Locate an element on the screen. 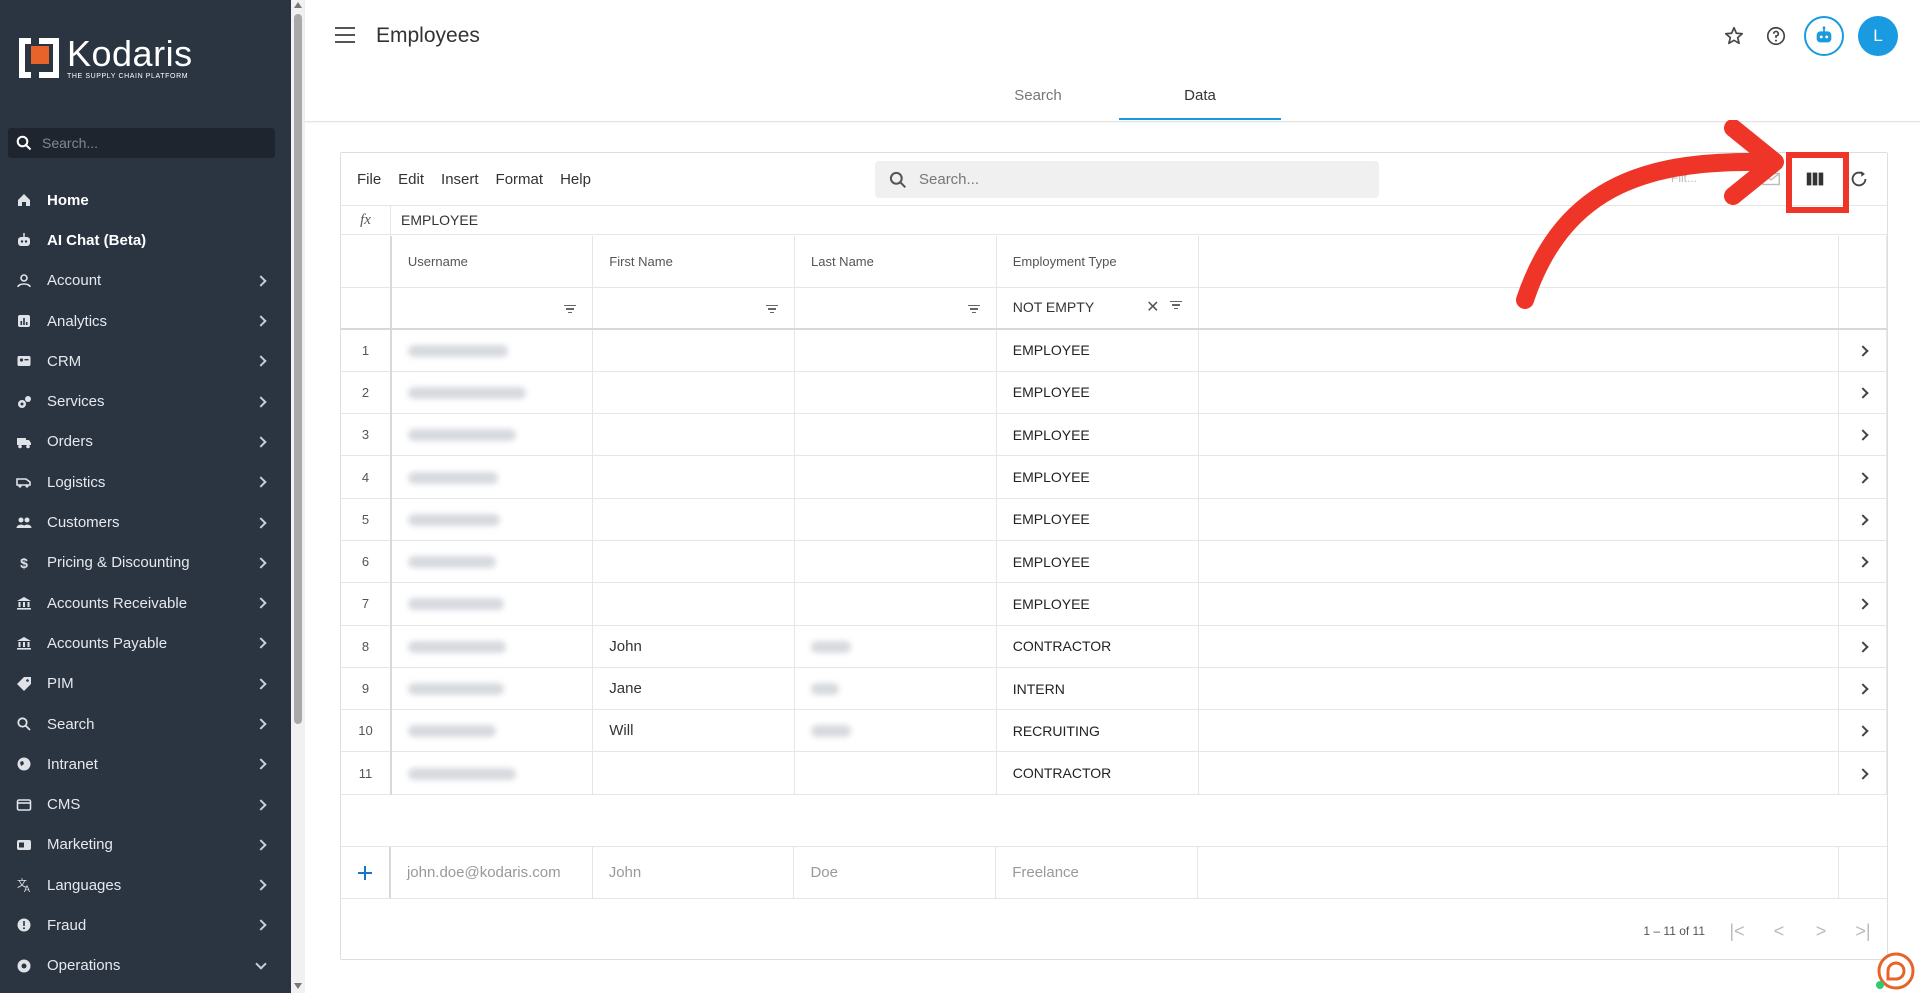 This screenshot has width=1920, height=993. sidebar-item-accounts-payable: Accounts Payable is located at coordinates (141, 643).